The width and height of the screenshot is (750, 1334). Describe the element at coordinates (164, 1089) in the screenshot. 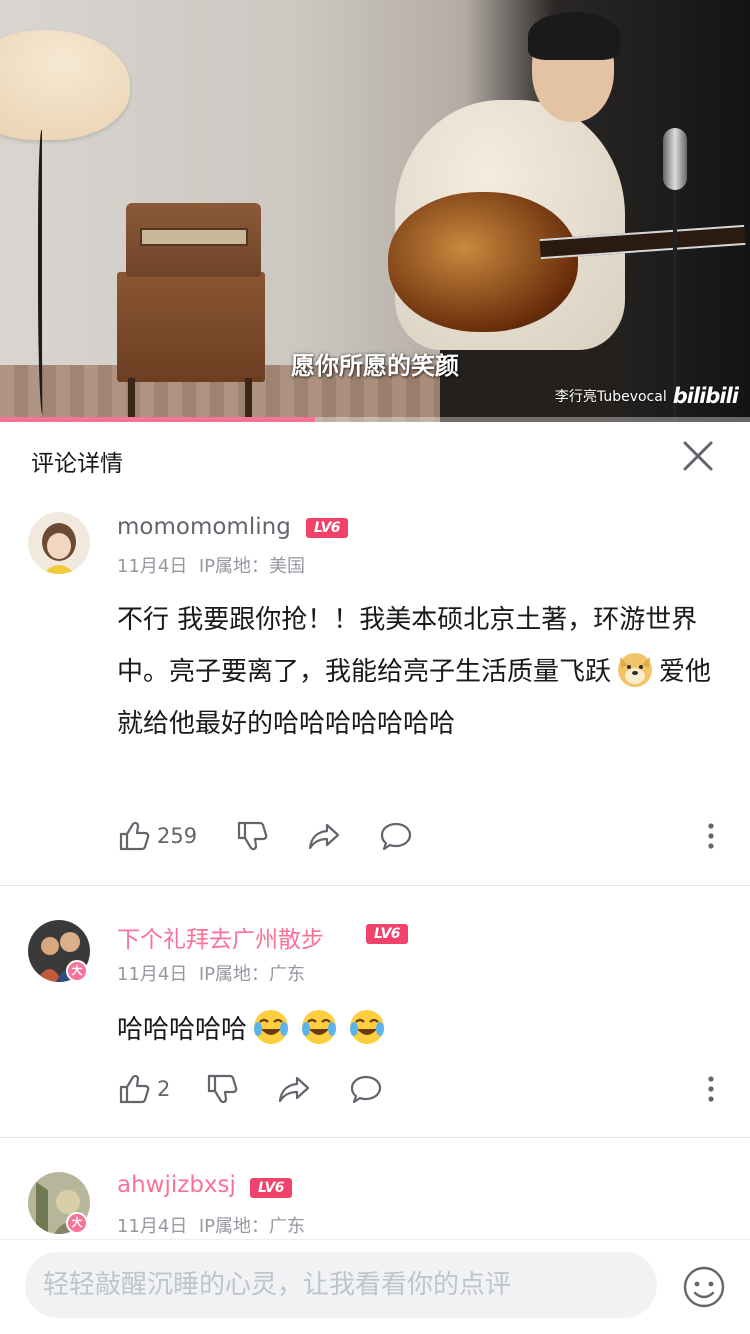

I see `like-count: 2` at that location.